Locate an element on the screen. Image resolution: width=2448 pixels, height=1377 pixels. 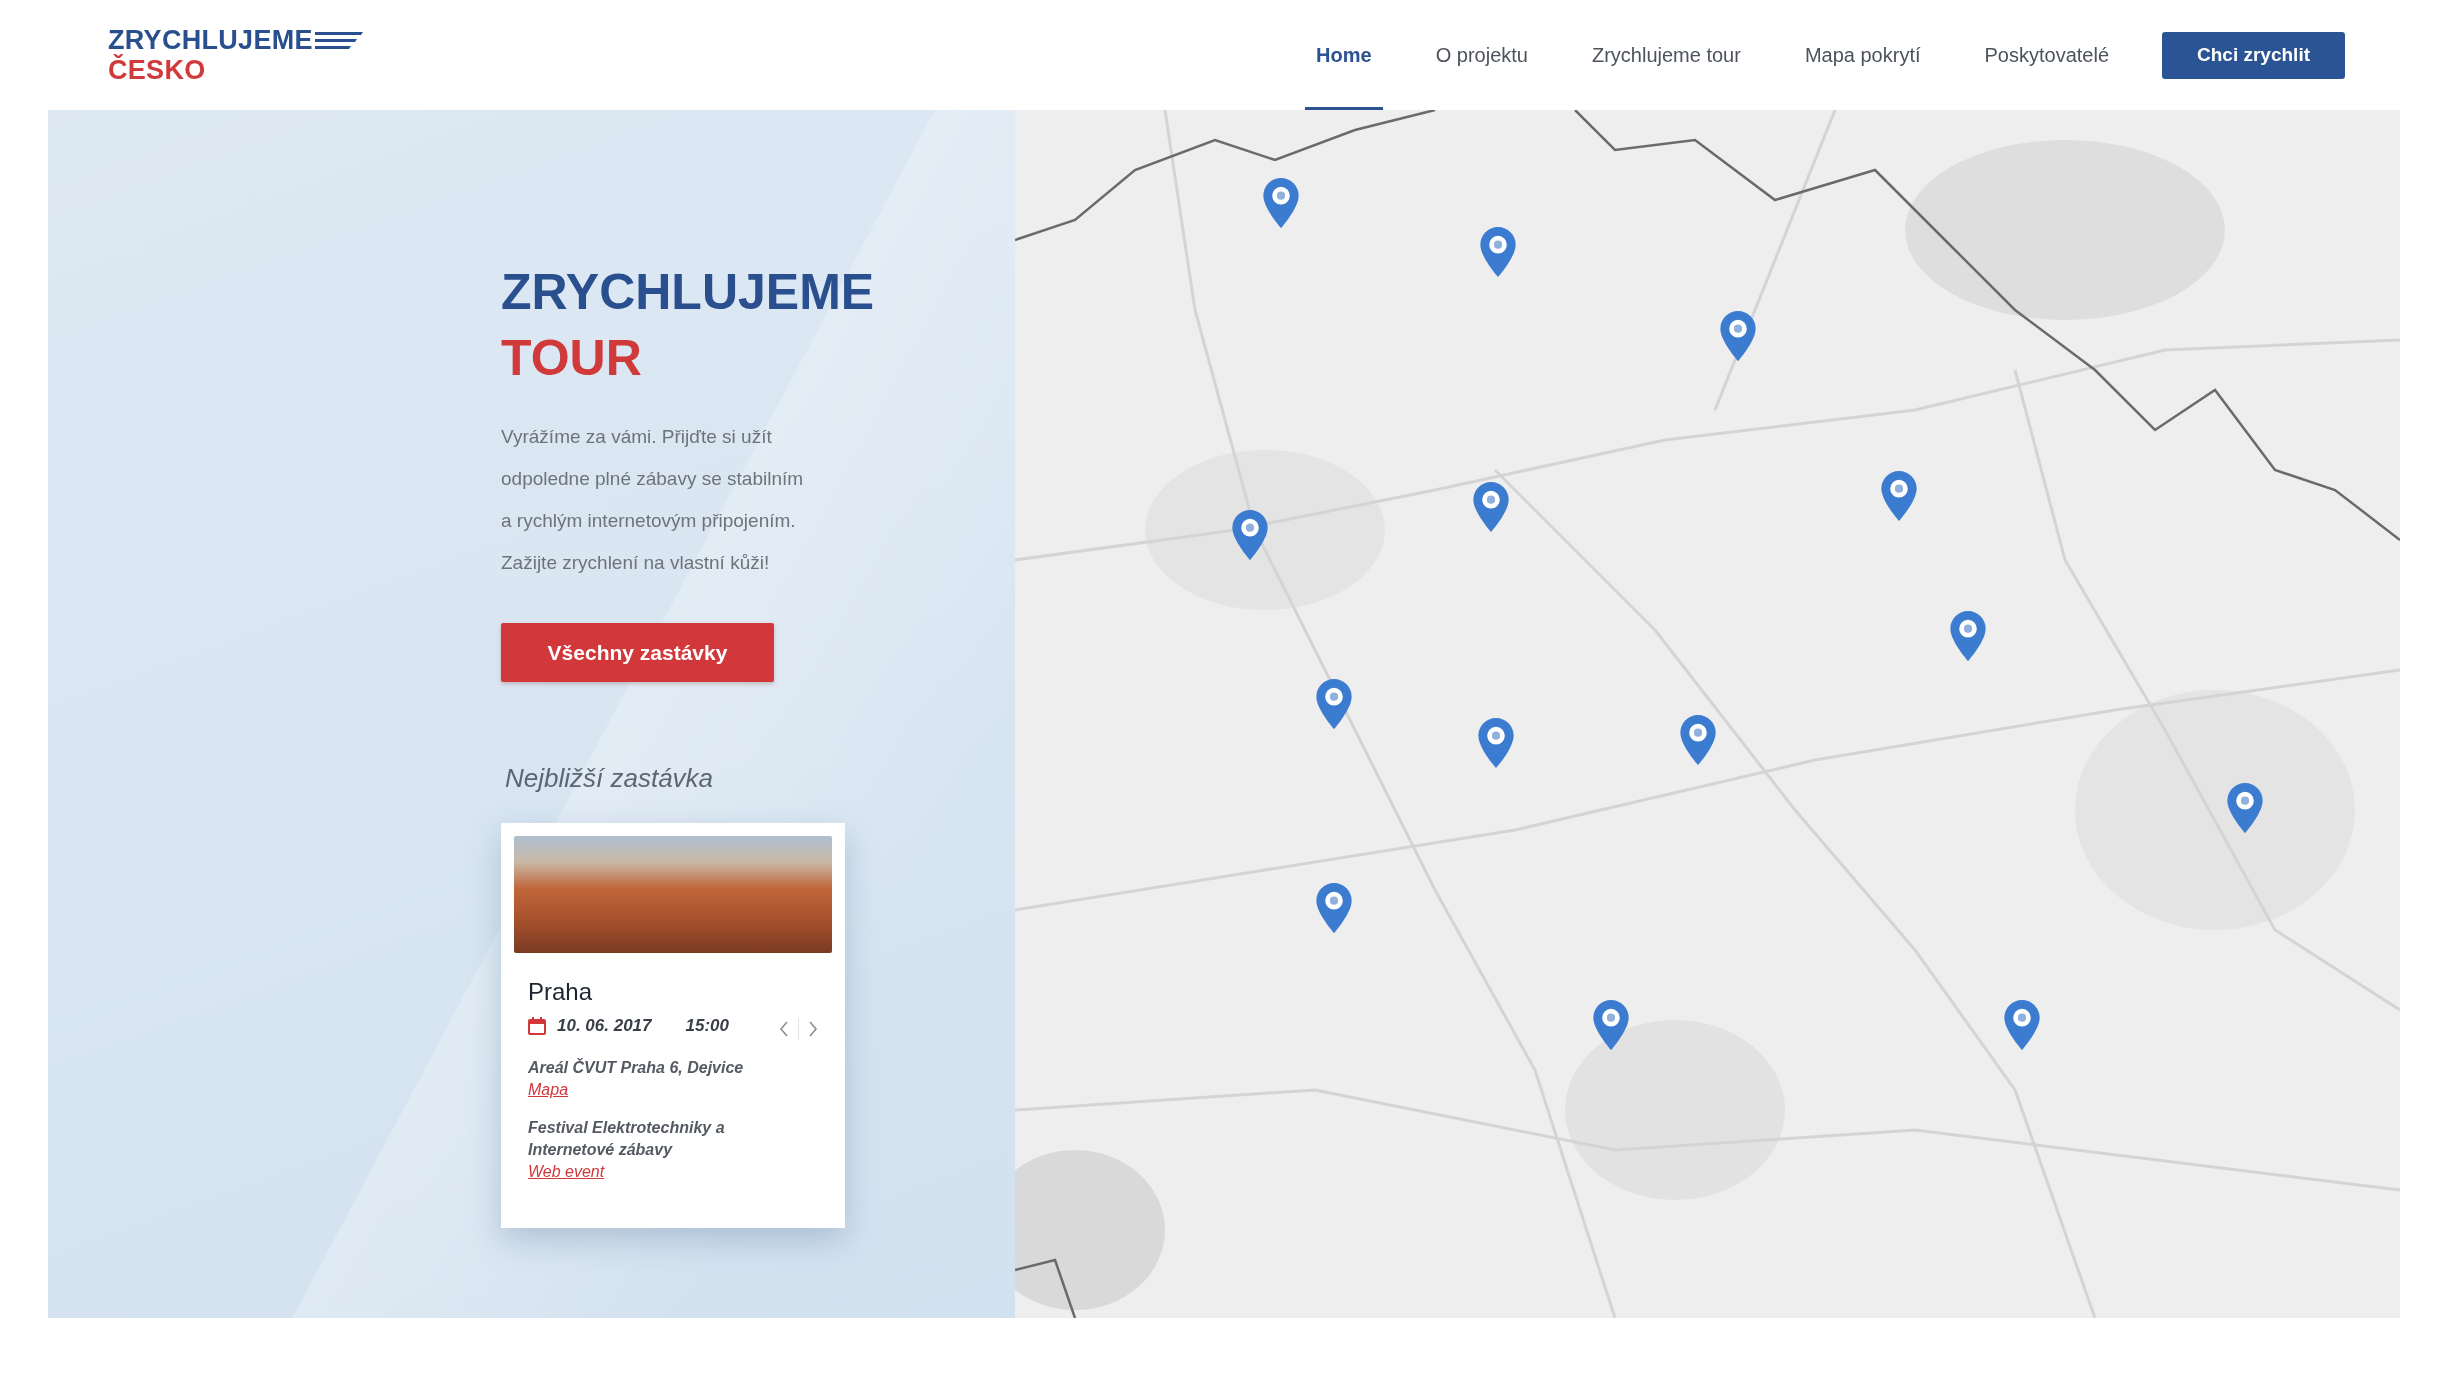
stop-city: Praha is located at coordinates (561, 992).